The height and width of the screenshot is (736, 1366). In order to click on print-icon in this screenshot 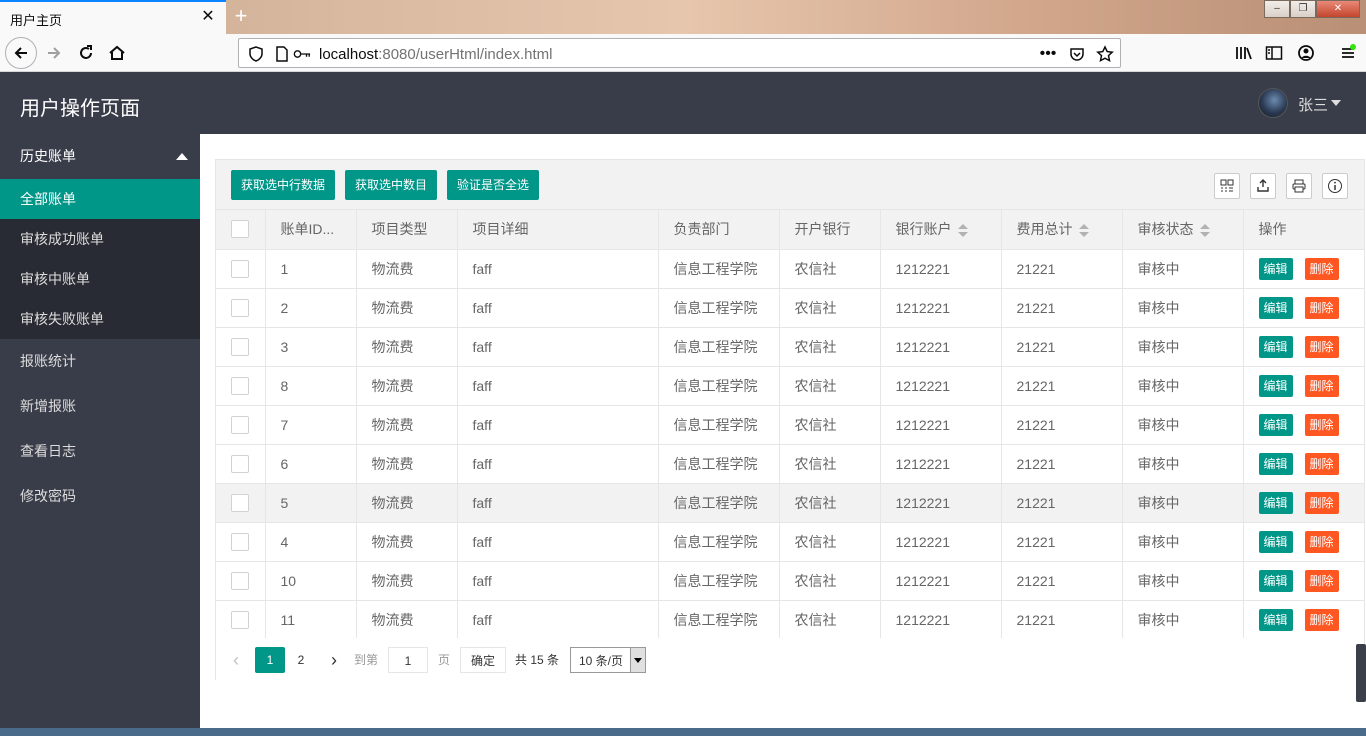, I will do `click(1299, 186)`.